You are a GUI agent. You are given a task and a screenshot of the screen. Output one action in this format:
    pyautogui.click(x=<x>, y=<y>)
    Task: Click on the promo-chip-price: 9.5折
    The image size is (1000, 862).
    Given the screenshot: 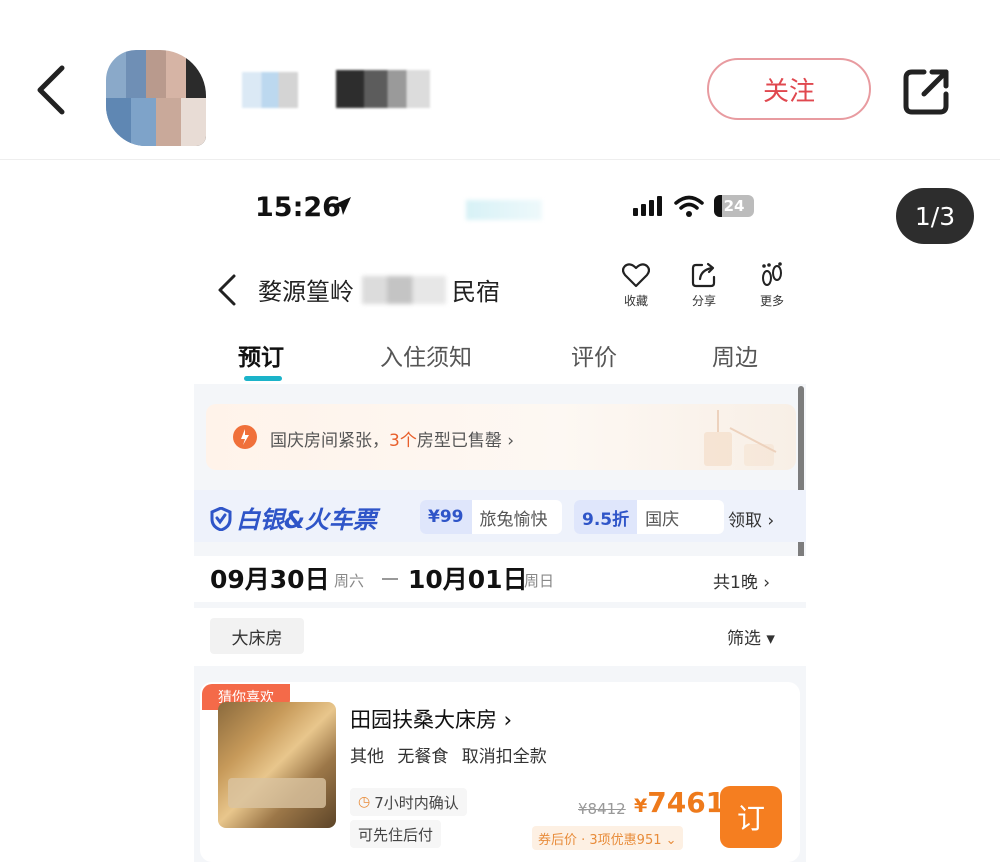 What is the action you would take?
    pyautogui.click(x=606, y=517)
    